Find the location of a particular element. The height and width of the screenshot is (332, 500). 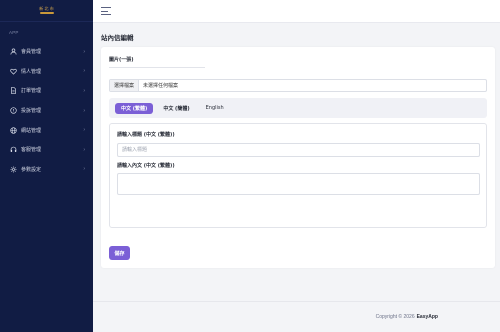

sidebar-item-label: 會員管理 is located at coordinates (31, 52).